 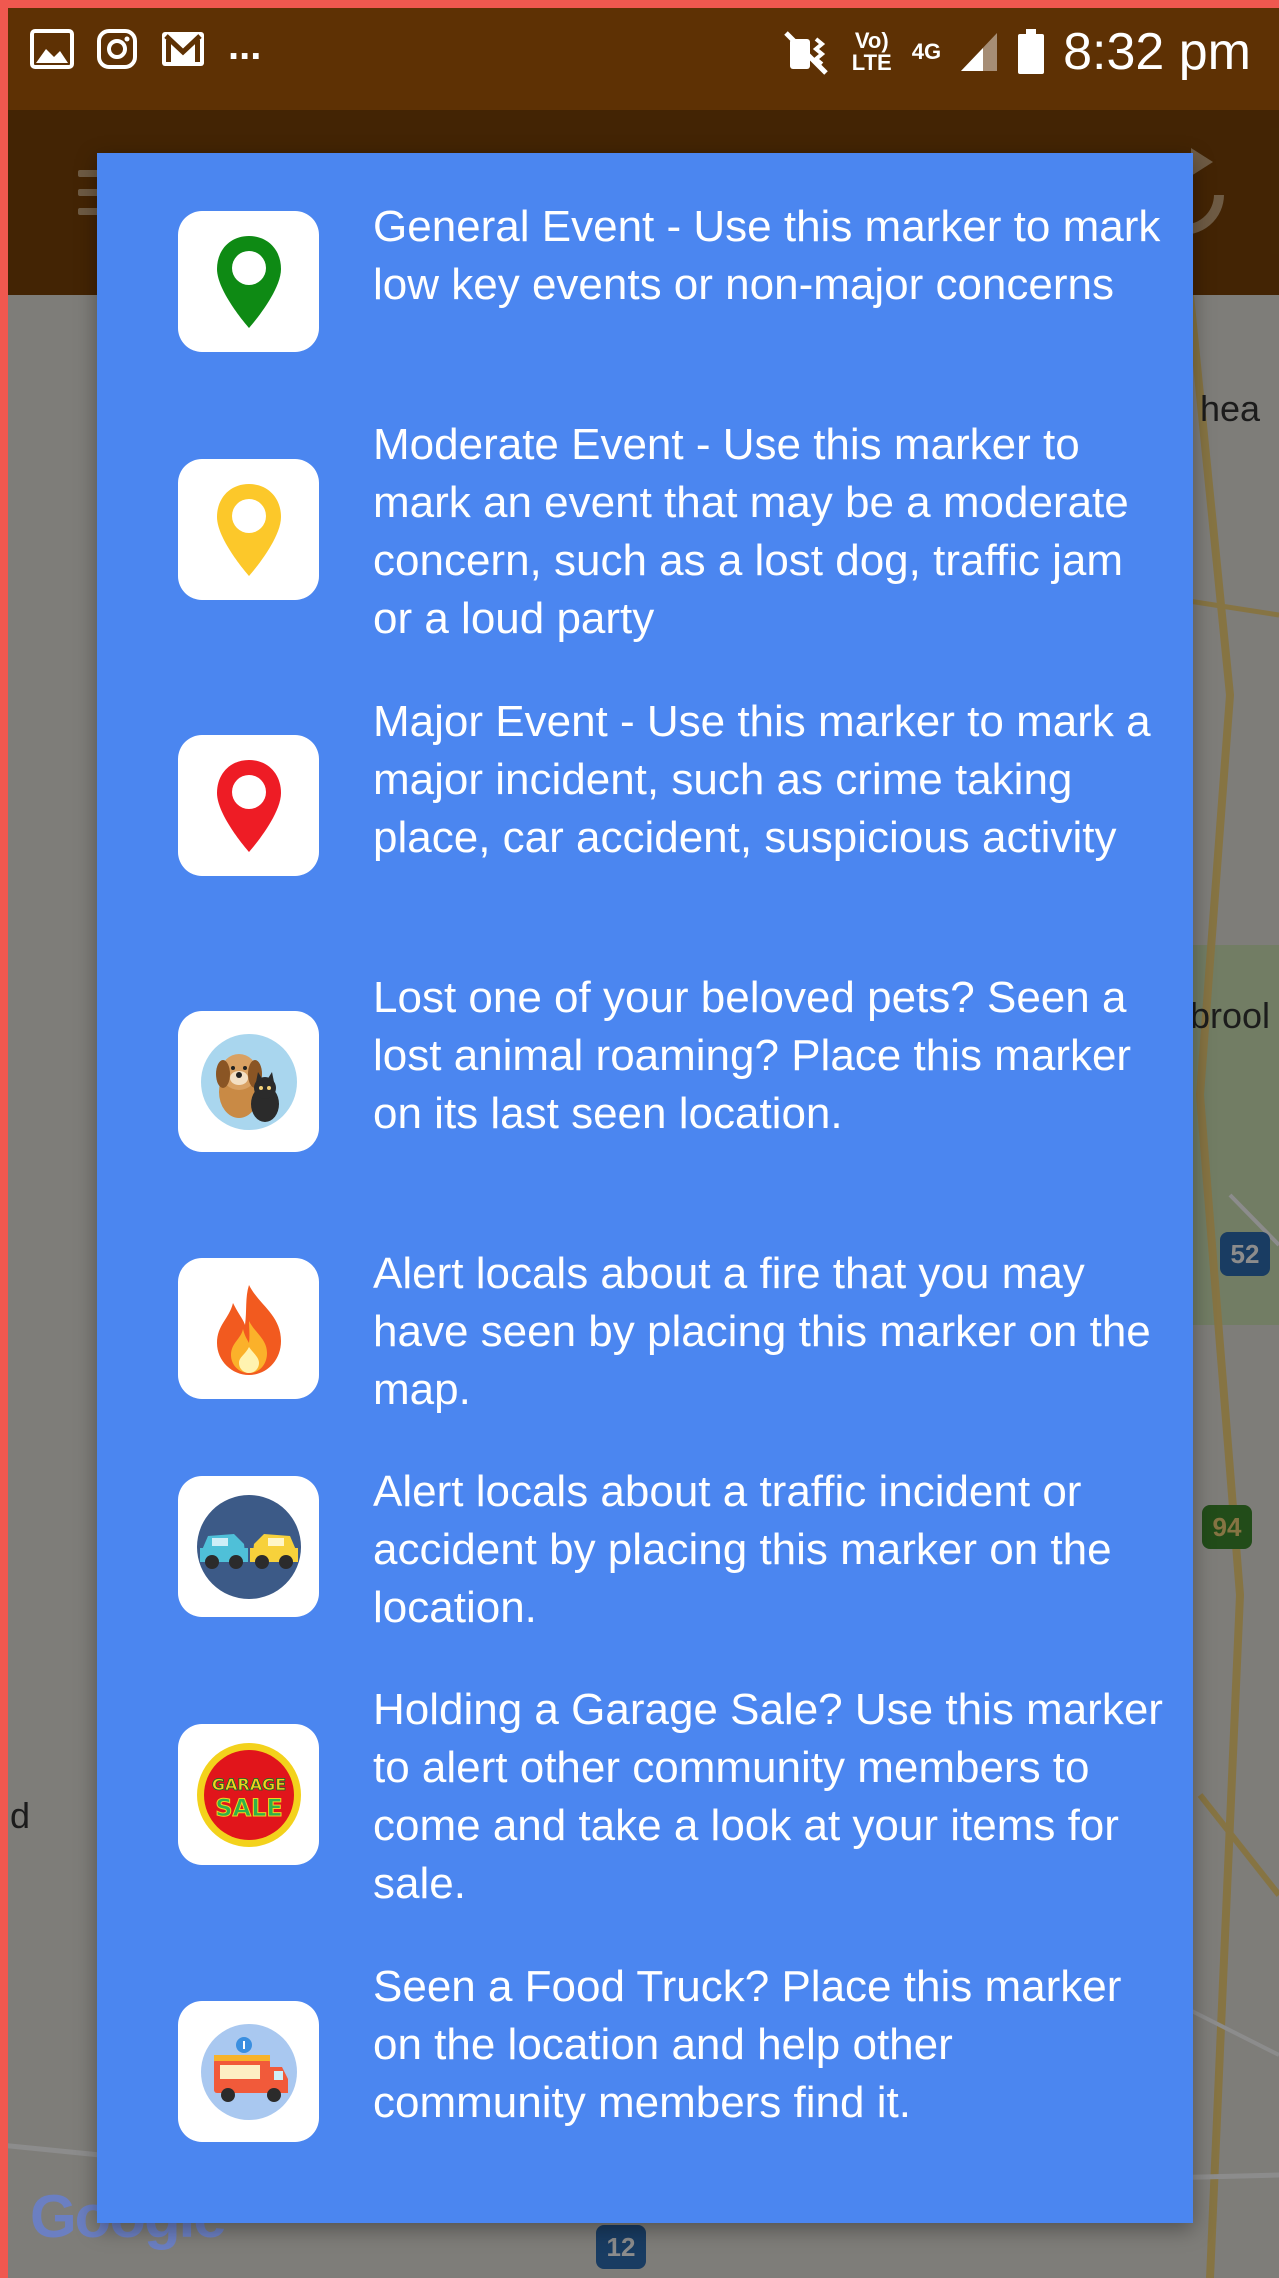 What do you see at coordinates (639, 55) in the screenshot?
I see `status-bar: ... Vo) LTE 4G 8:32 pm` at bounding box center [639, 55].